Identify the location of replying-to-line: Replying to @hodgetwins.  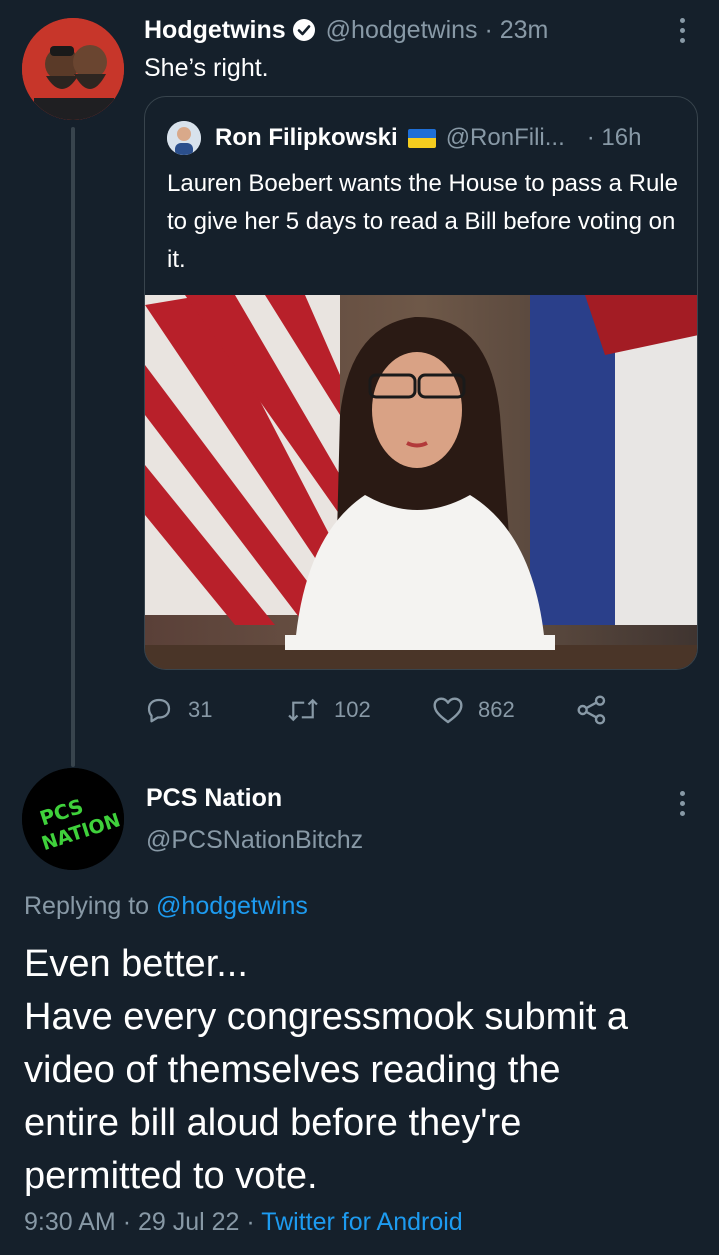
(166, 906).